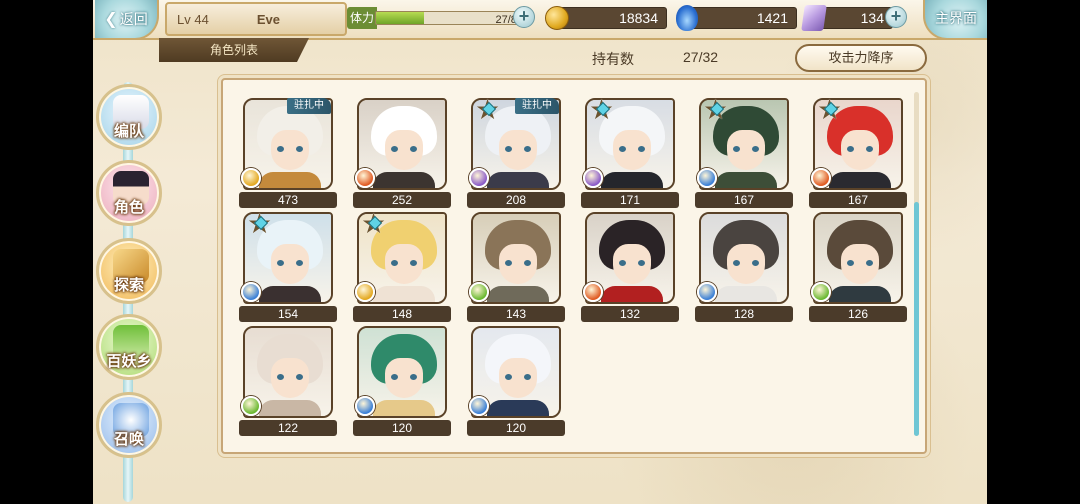 This screenshot has height=504, width=1080. What do you see at coordinates (133, 19) in the screenshot?
I see `back-label: 返回` at bounding box center [133, 19].